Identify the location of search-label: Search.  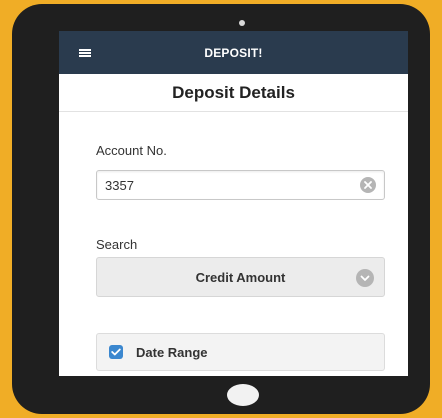
(117, 244).